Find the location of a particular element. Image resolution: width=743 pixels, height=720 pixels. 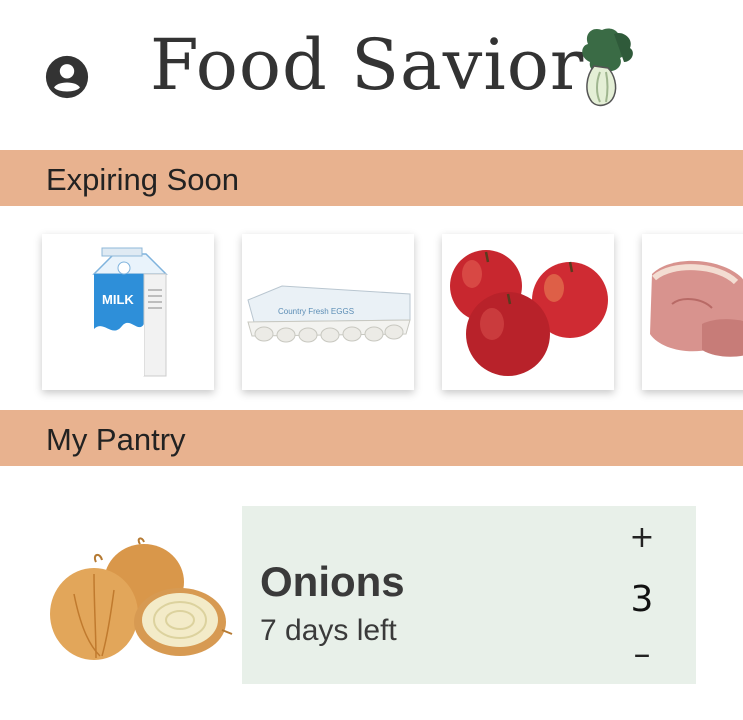

apples-image is located at coordinates (528, 312).